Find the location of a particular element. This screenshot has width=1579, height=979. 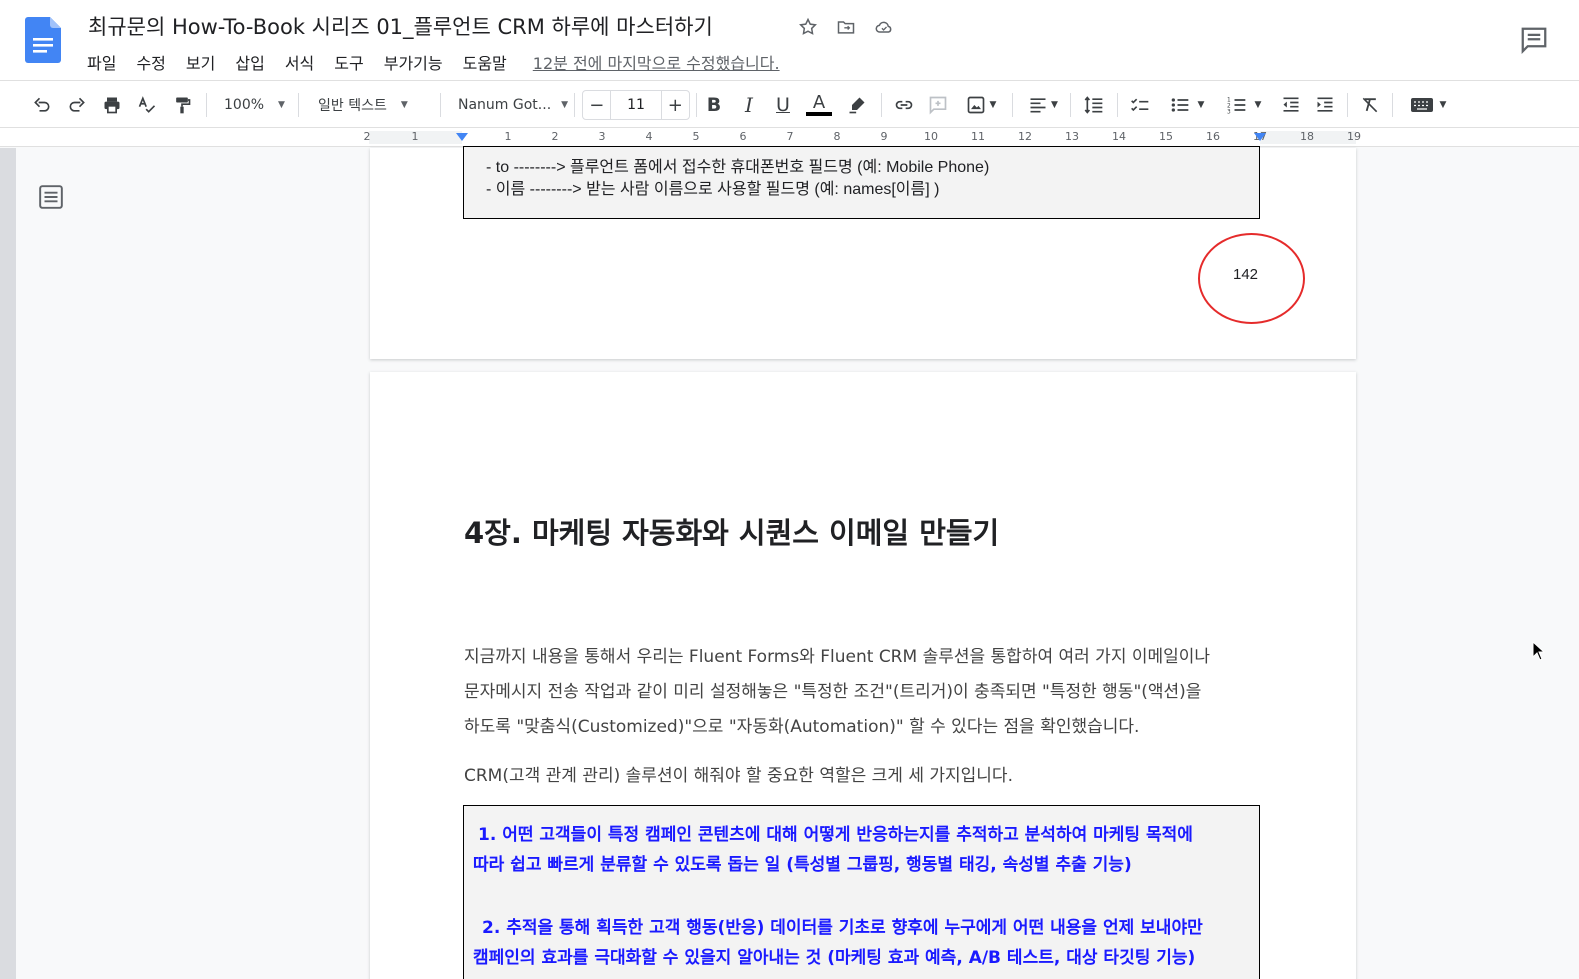

ruler-label: 3 is located at coordinates (602, 136).